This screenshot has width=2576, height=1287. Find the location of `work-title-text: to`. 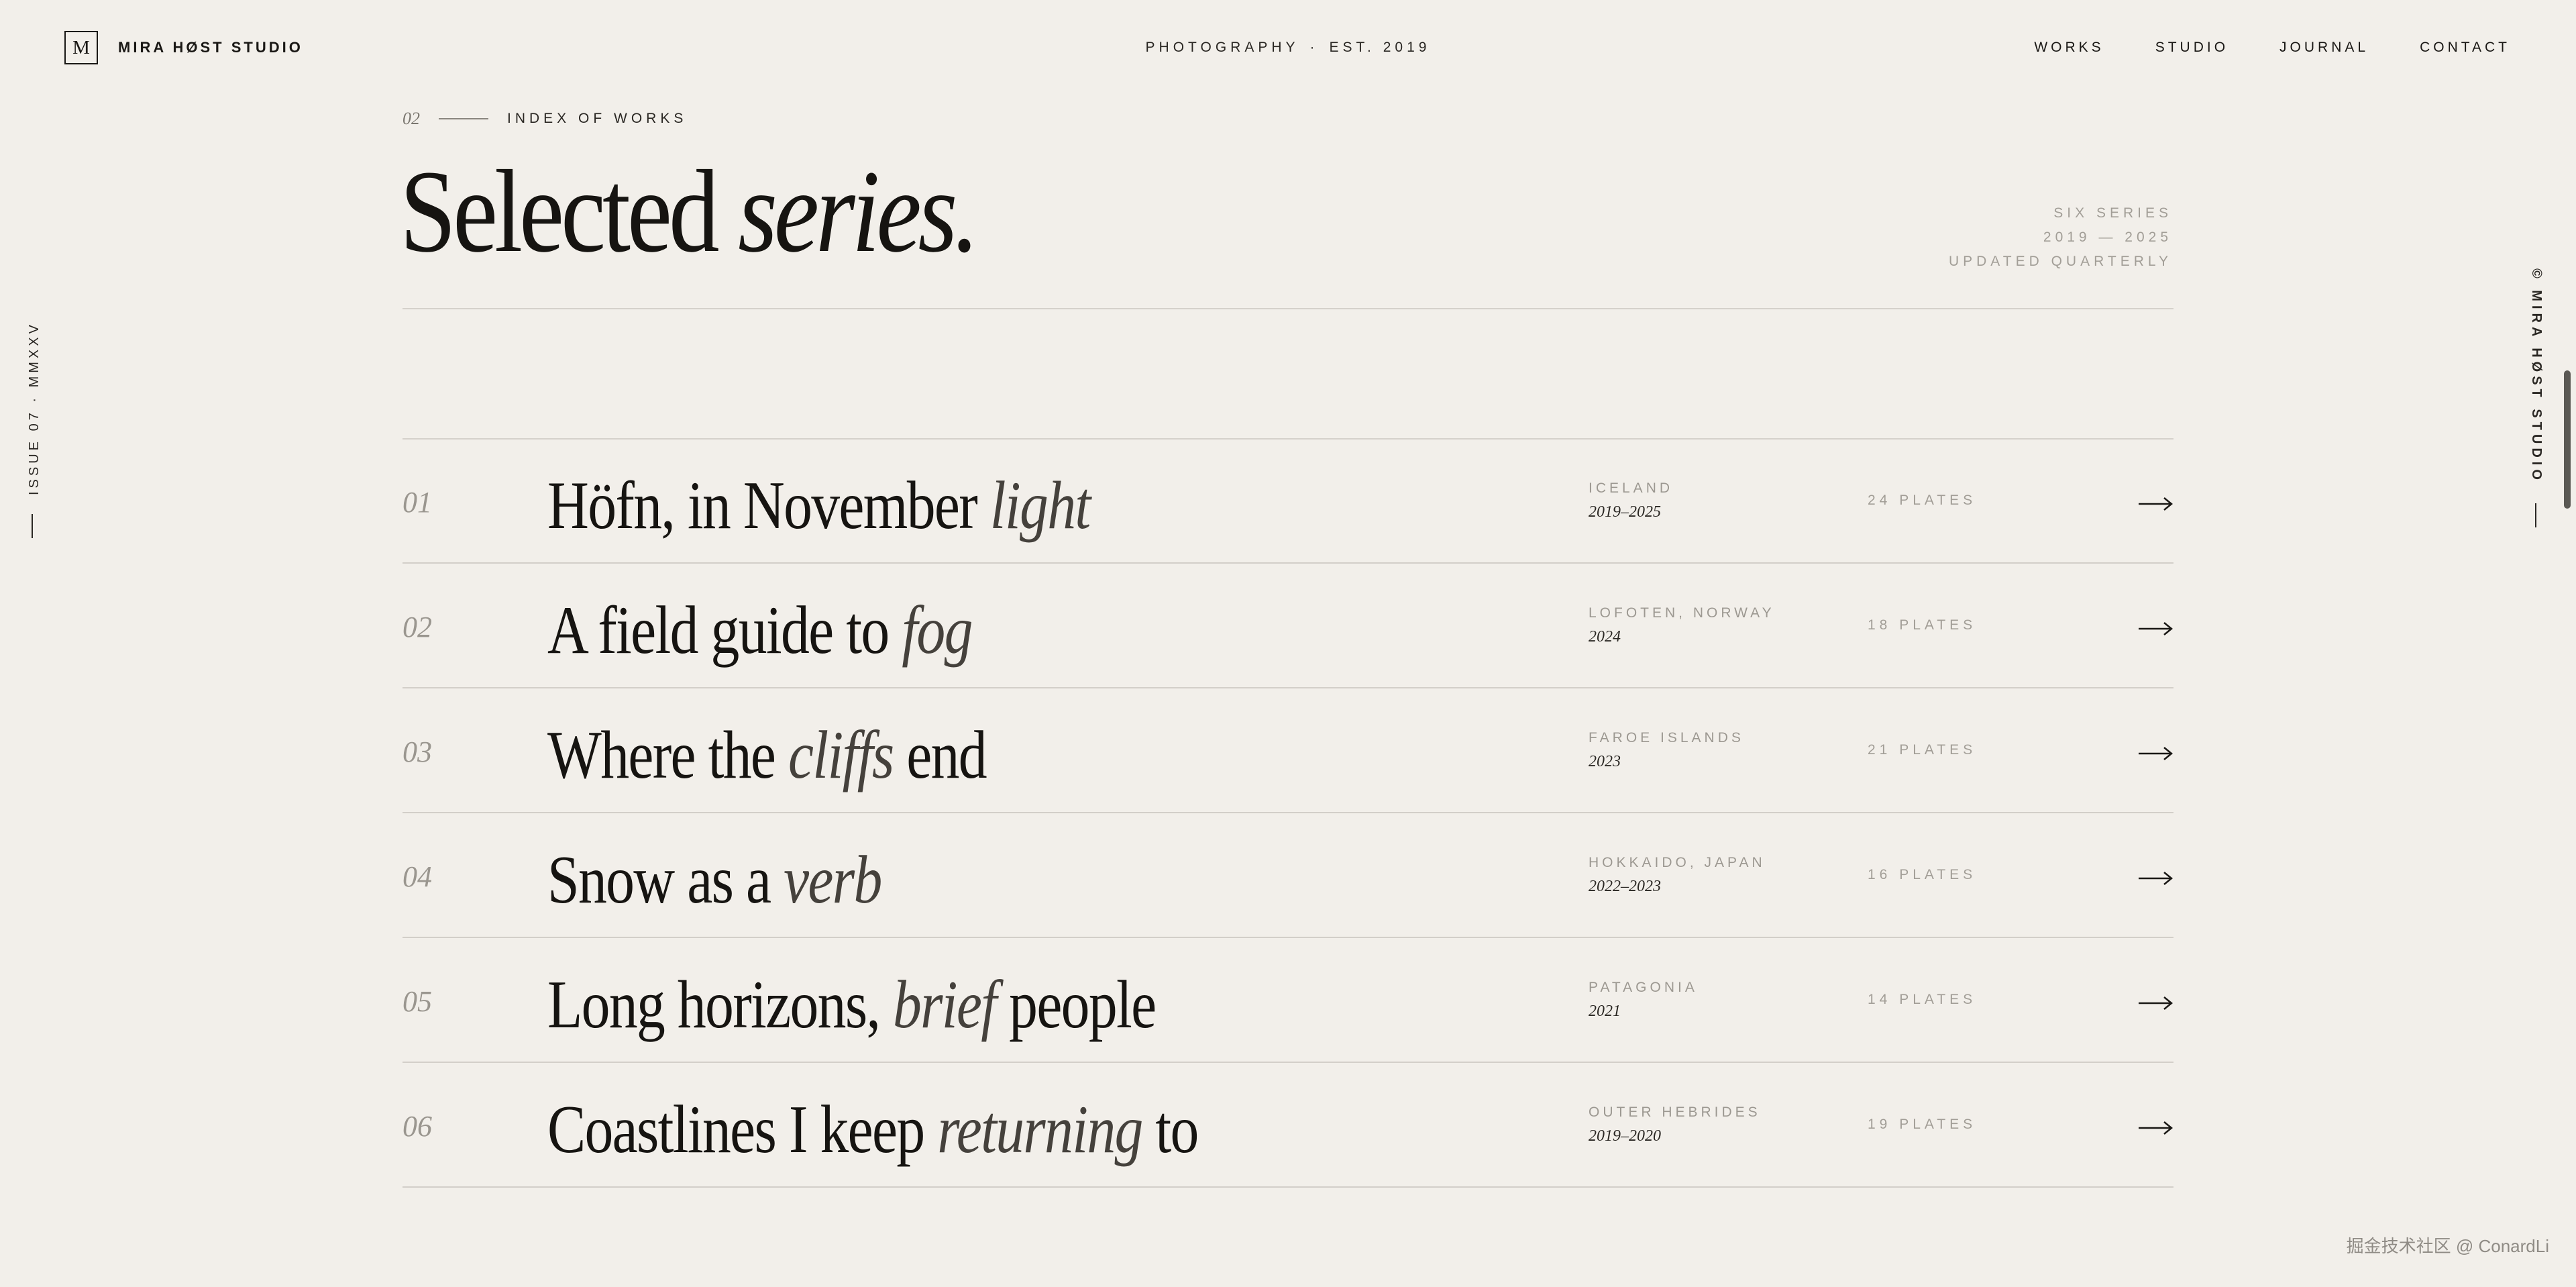

work-title-text: to is located at coordinates (1170, 1130).